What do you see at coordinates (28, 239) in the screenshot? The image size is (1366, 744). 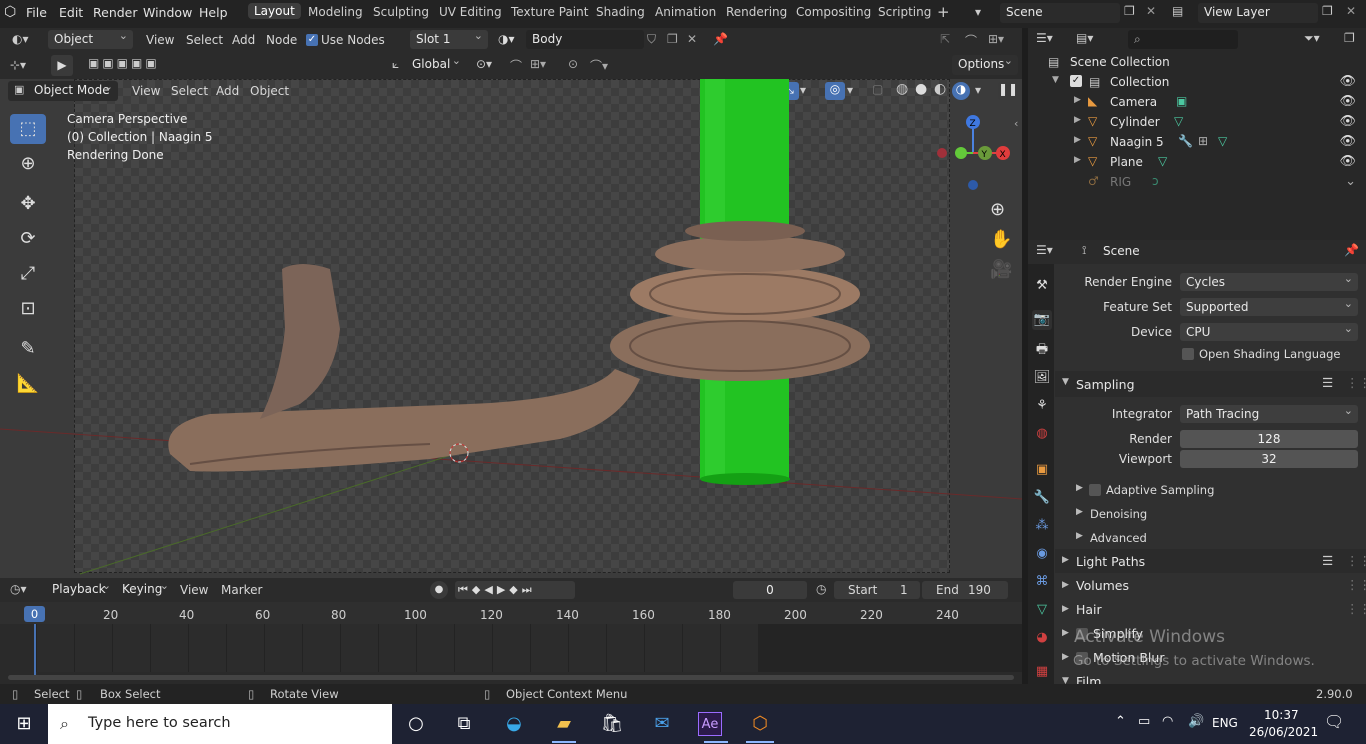 I see `rotate-tool: ⟳` at bounding box center [28, 239].